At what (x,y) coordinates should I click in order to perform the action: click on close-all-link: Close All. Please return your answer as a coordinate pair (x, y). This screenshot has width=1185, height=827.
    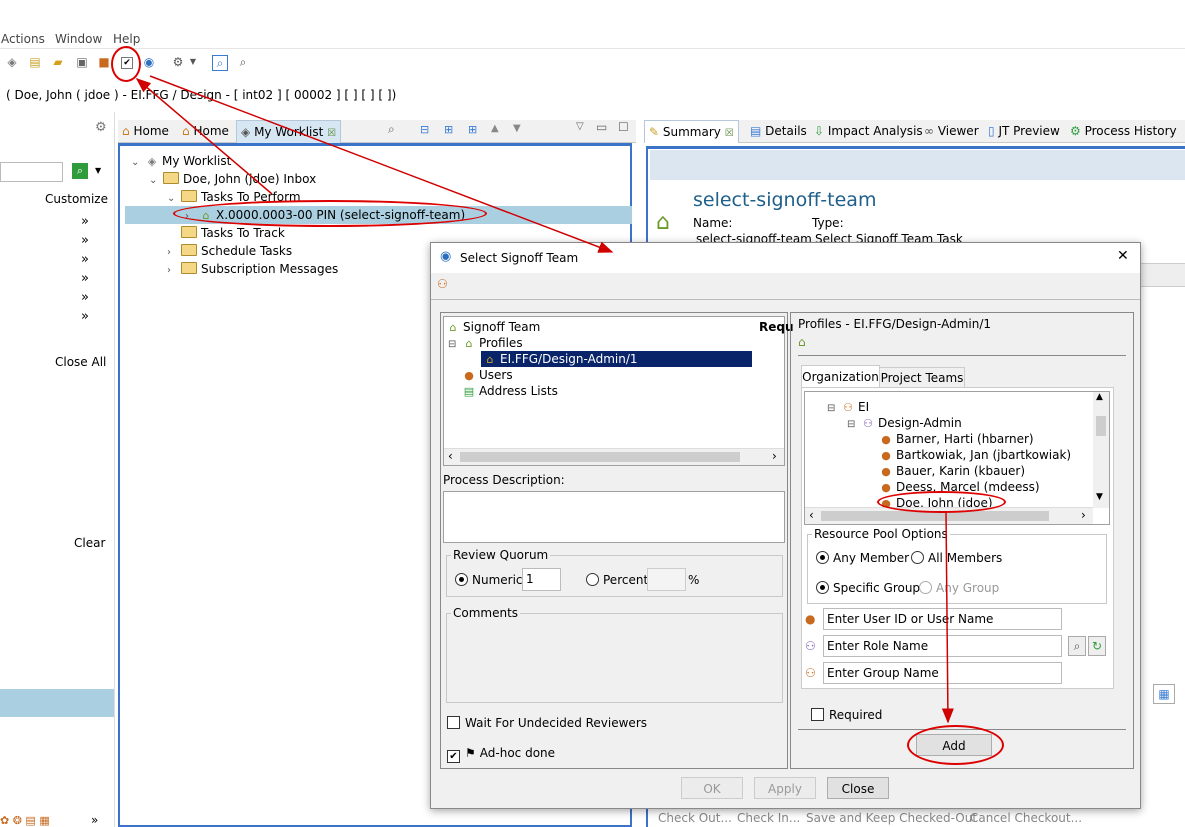
    Looking at the image, I should click on (80, 362).